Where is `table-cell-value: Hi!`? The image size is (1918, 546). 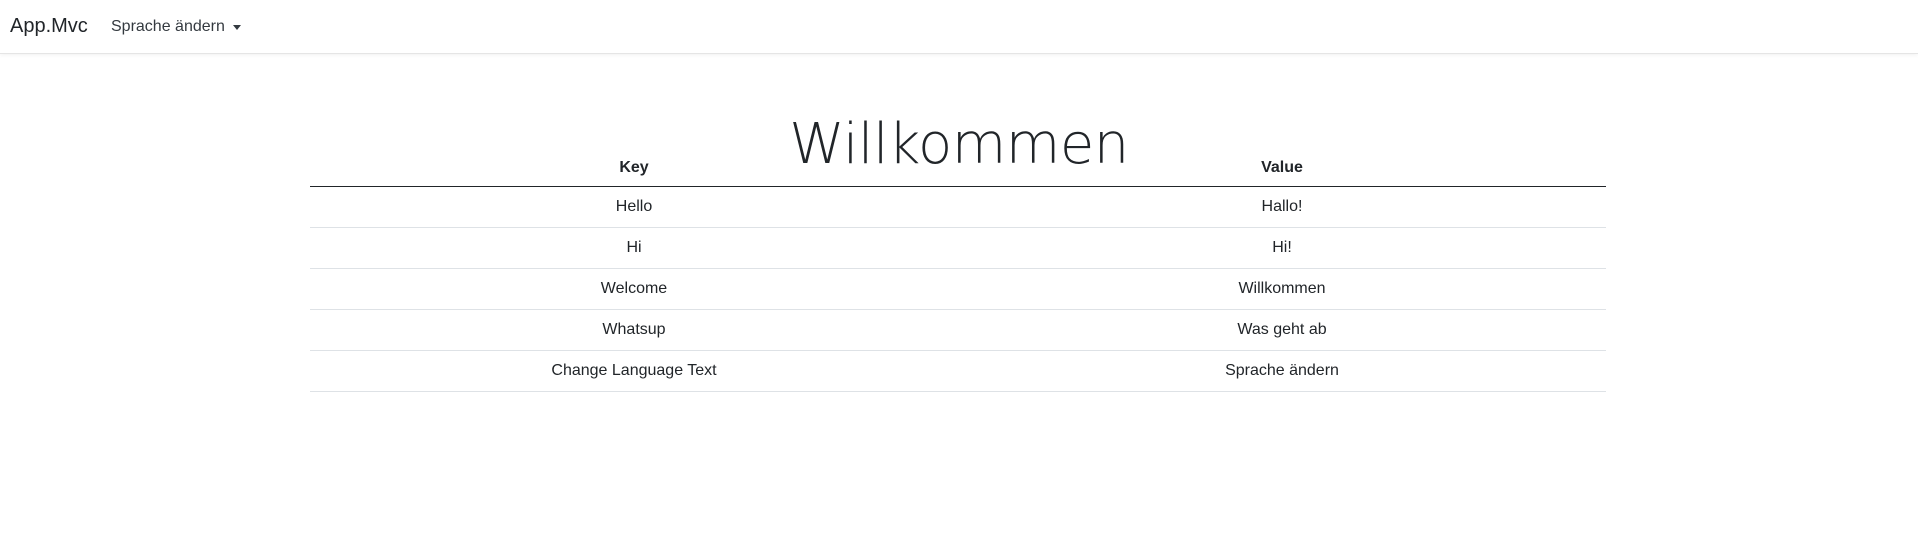
table-cell-value: Hi! is located at coordinates (1282, 248).